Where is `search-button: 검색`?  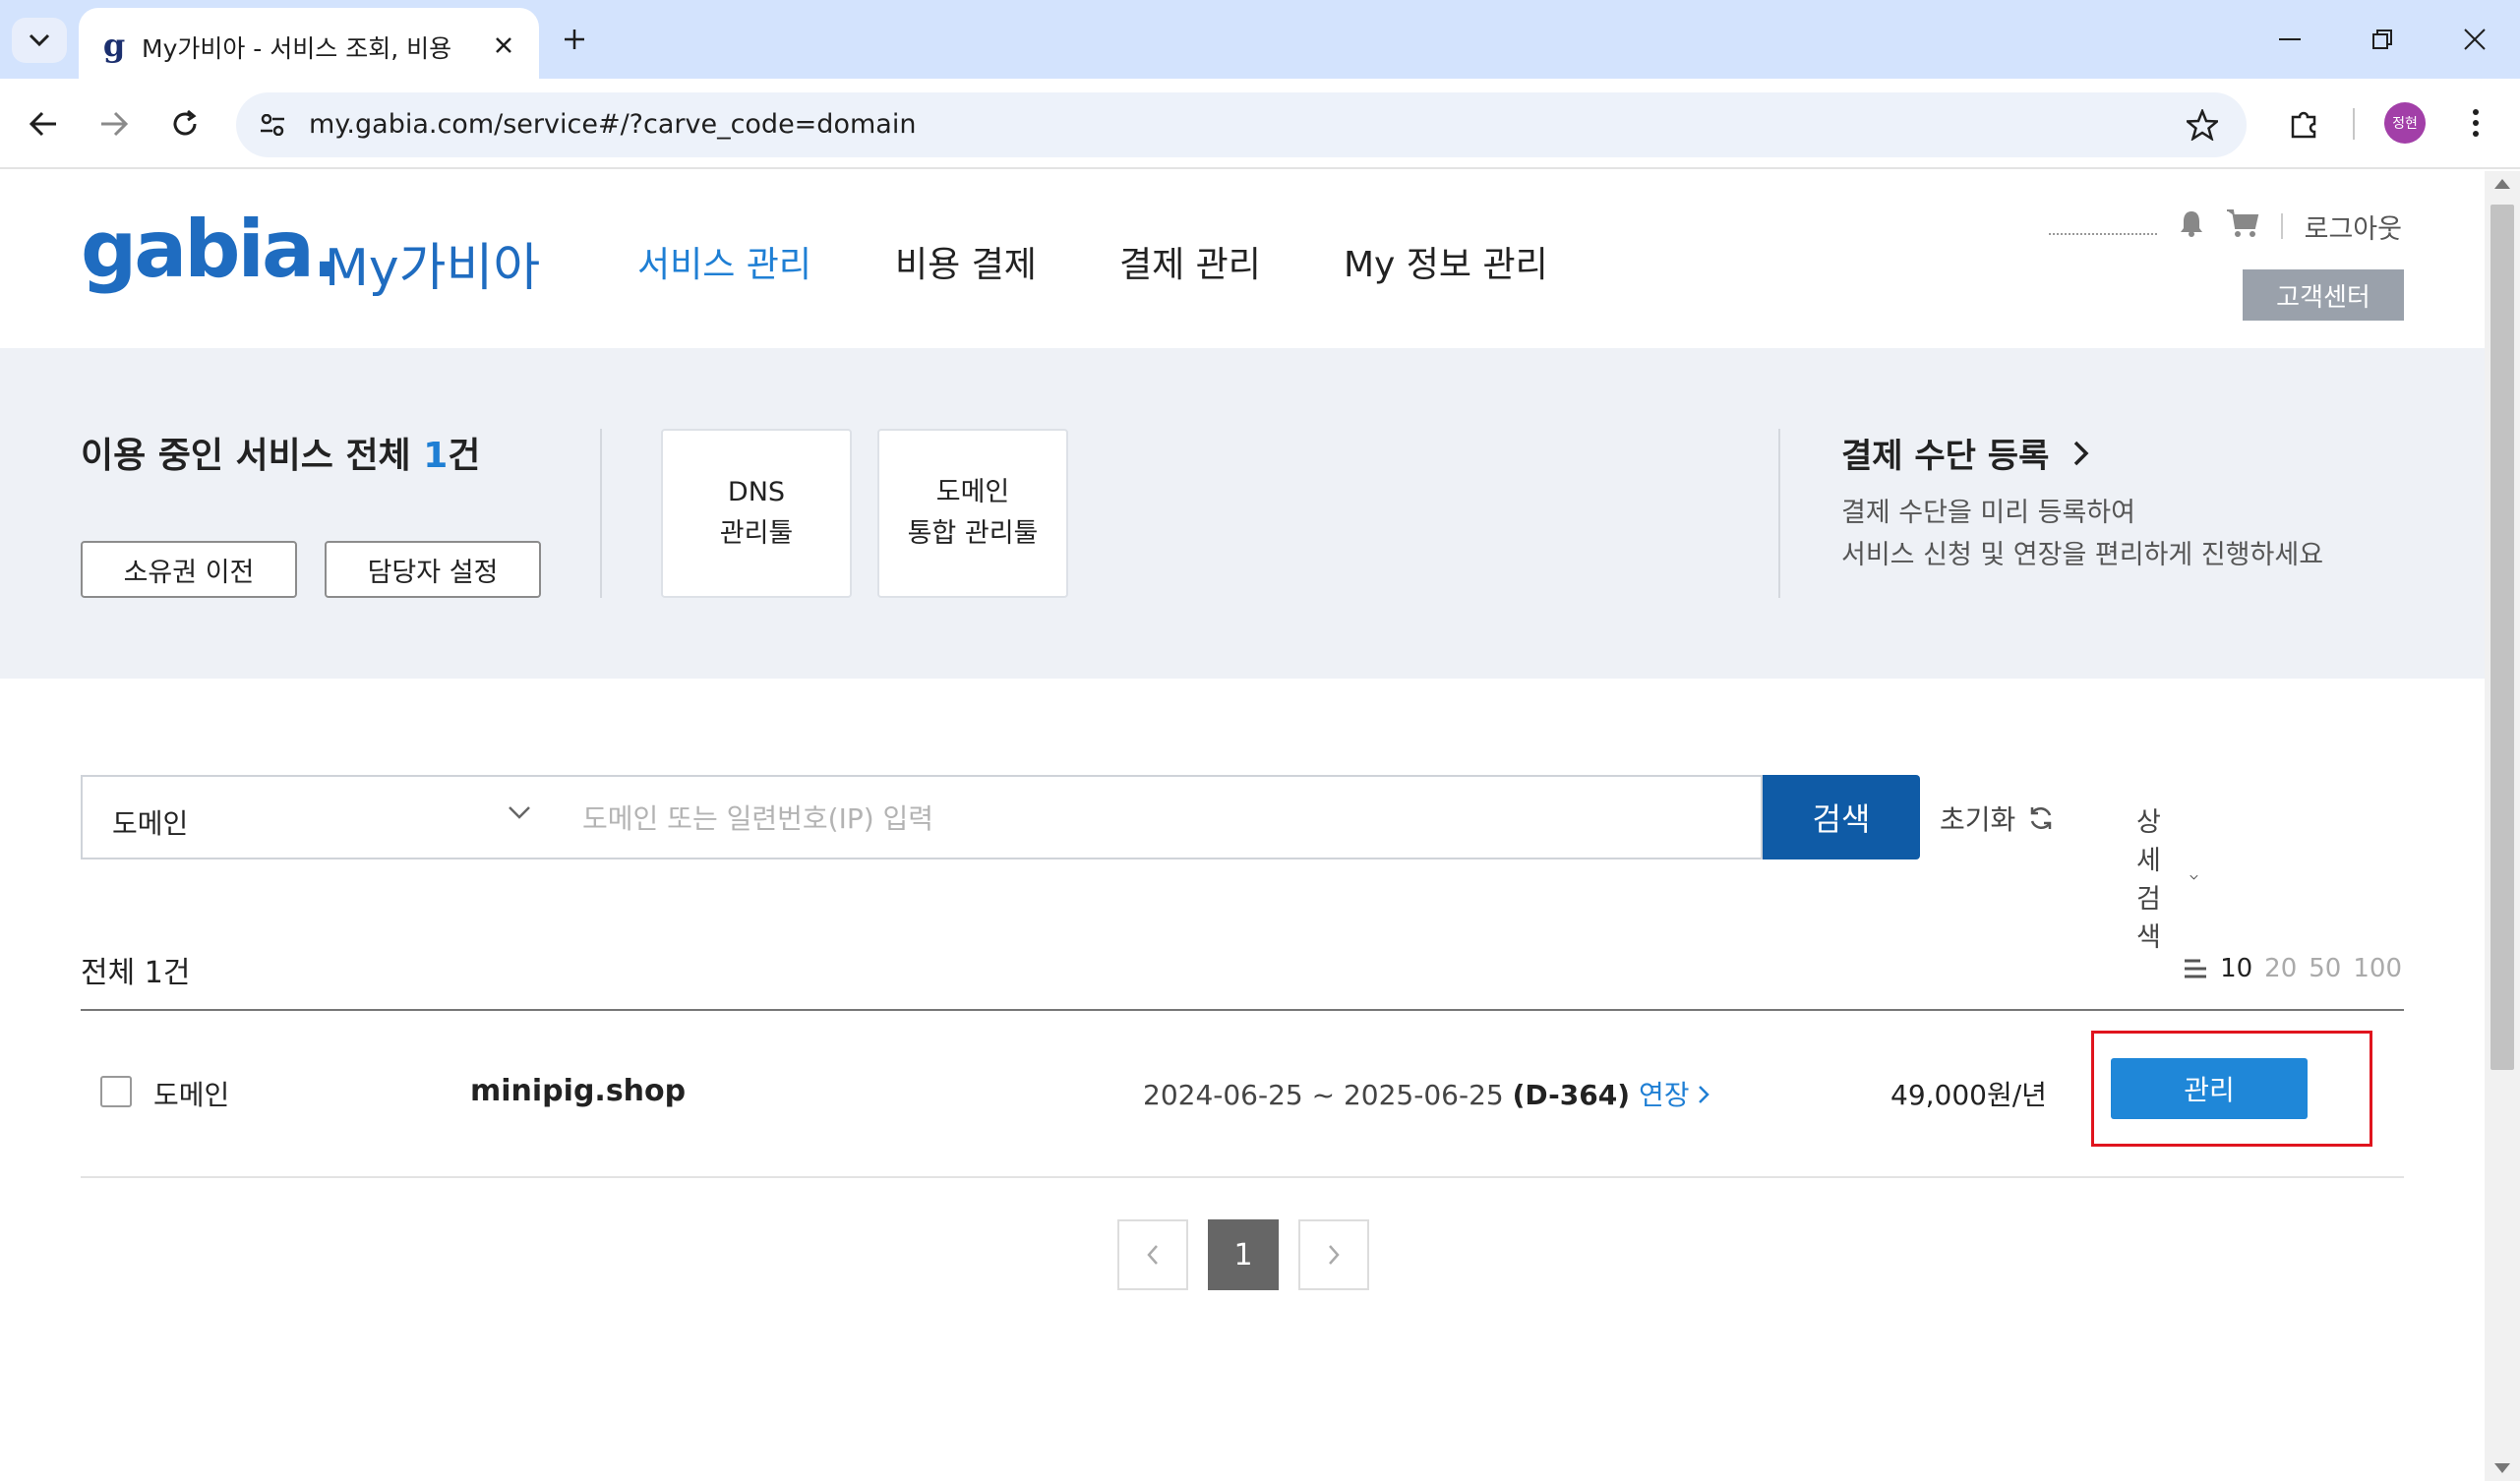
search-button: 검색 is located at coordinates (1841, 817).